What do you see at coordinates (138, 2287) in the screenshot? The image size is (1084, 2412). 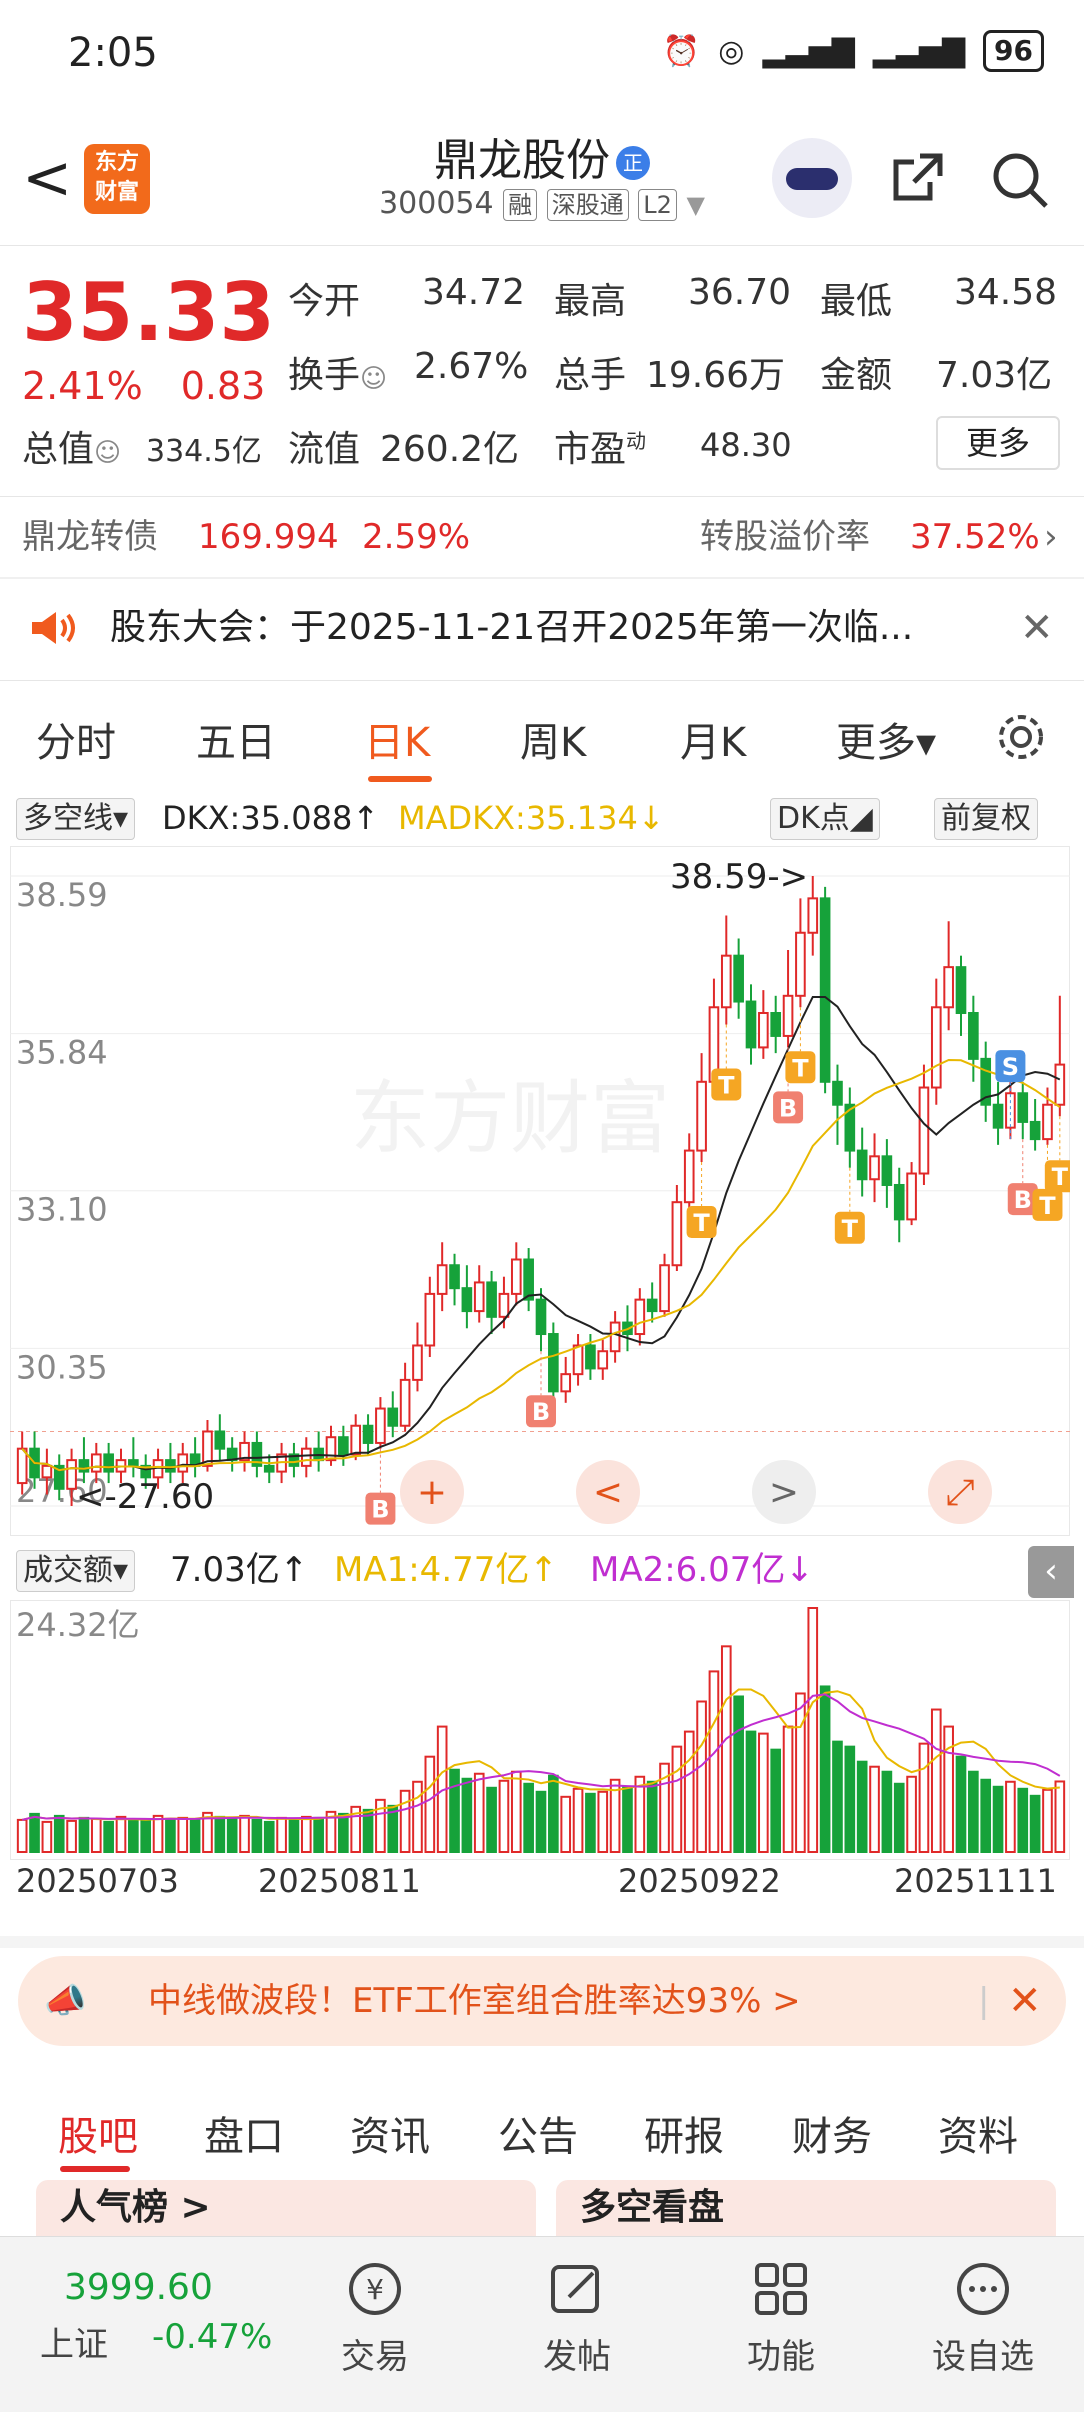 I see `index-value: 3999.60` at bounding box center [138, 2287].